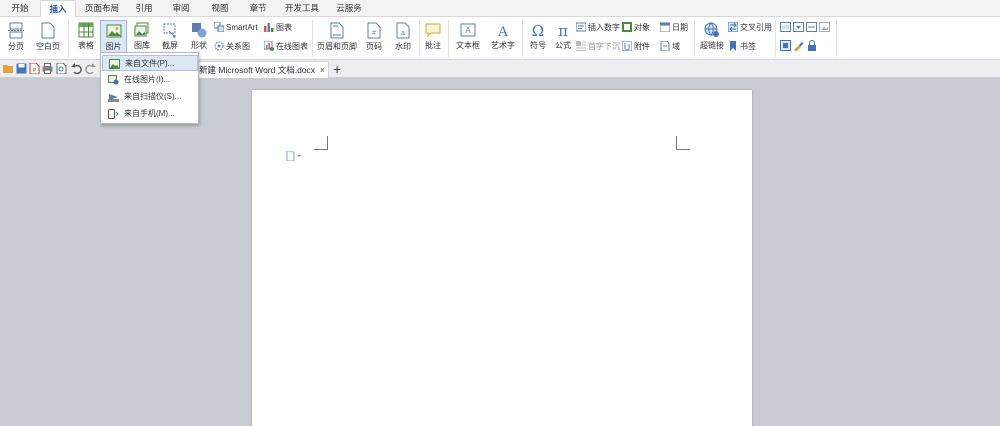 This screenshot has height=426, width=1000. What do you see at coordinates (598, 46) in the screenshot?
I see `drop-cap-button: 首字下沉` at bounding box center [598, 46].